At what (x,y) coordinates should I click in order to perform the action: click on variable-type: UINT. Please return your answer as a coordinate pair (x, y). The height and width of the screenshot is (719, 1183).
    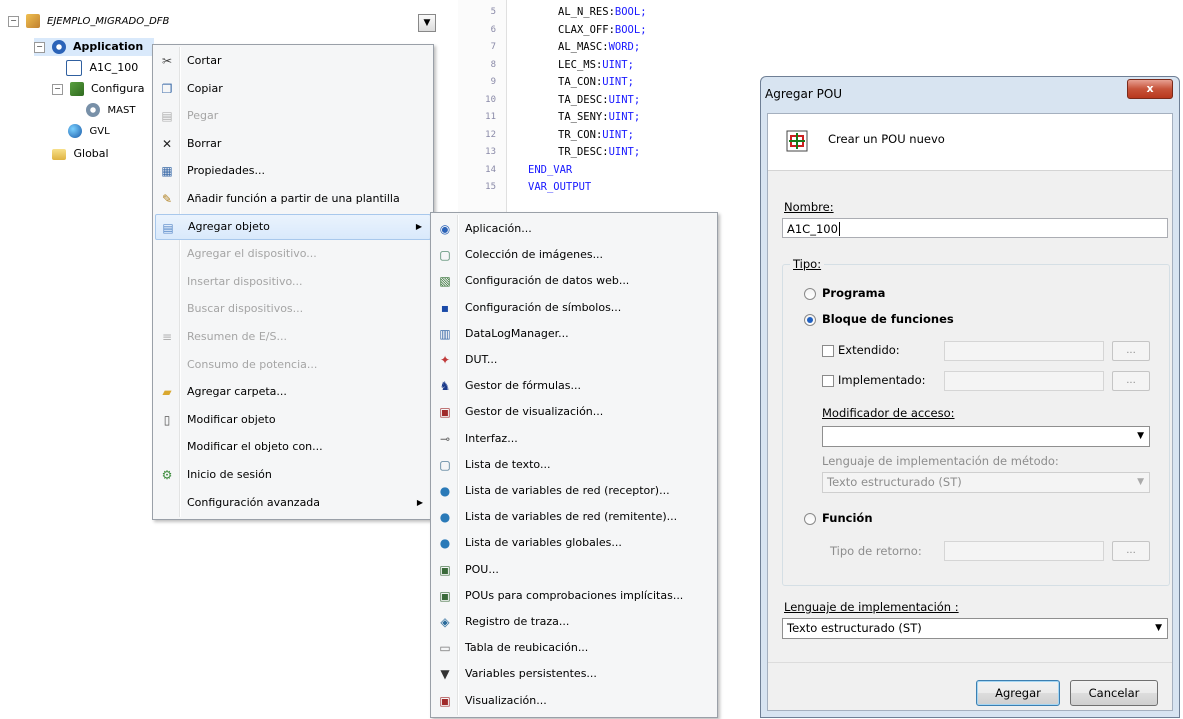
    Looking at the image, I should click on (621, 152).